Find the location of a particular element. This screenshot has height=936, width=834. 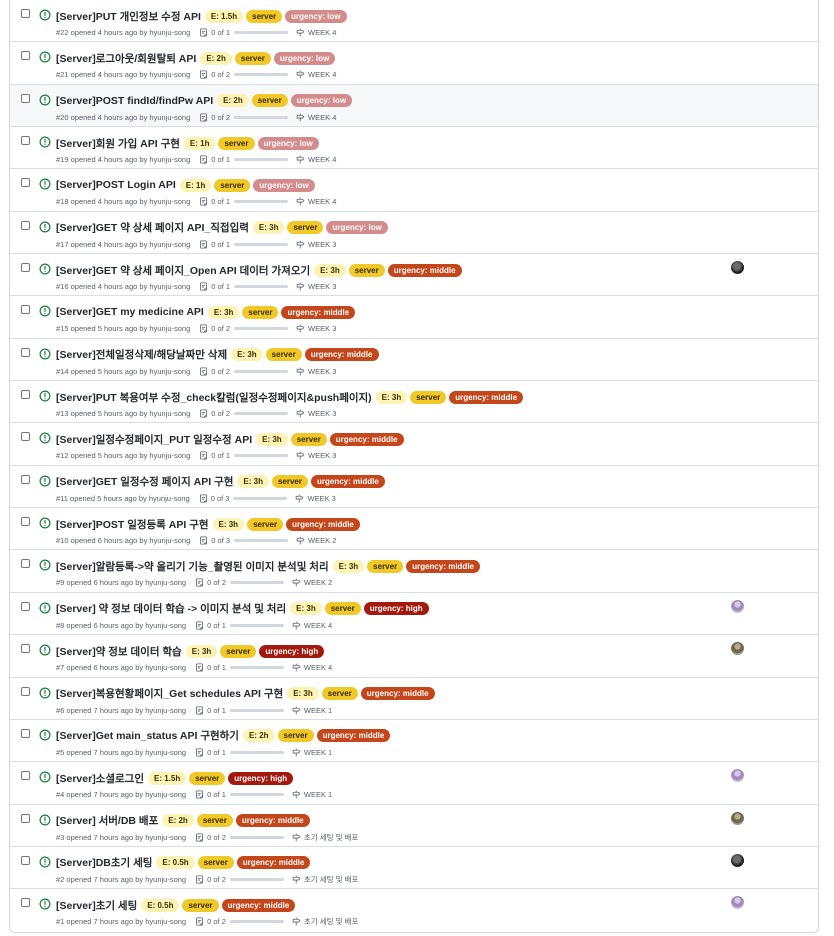

issue-title-link: [Server]회원 가입 API 구현 is located at coordinates (118, 143).